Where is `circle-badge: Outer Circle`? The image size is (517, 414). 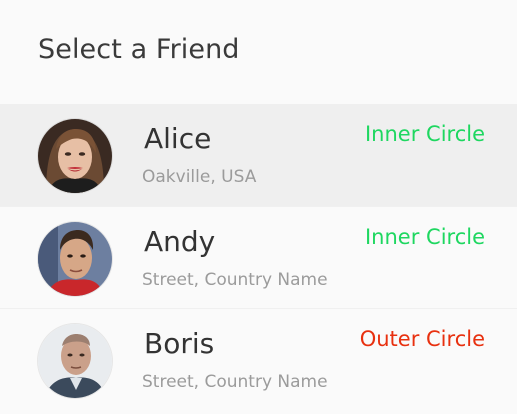
circle-badge: Outer Circle is located at coordinates (422, 339).